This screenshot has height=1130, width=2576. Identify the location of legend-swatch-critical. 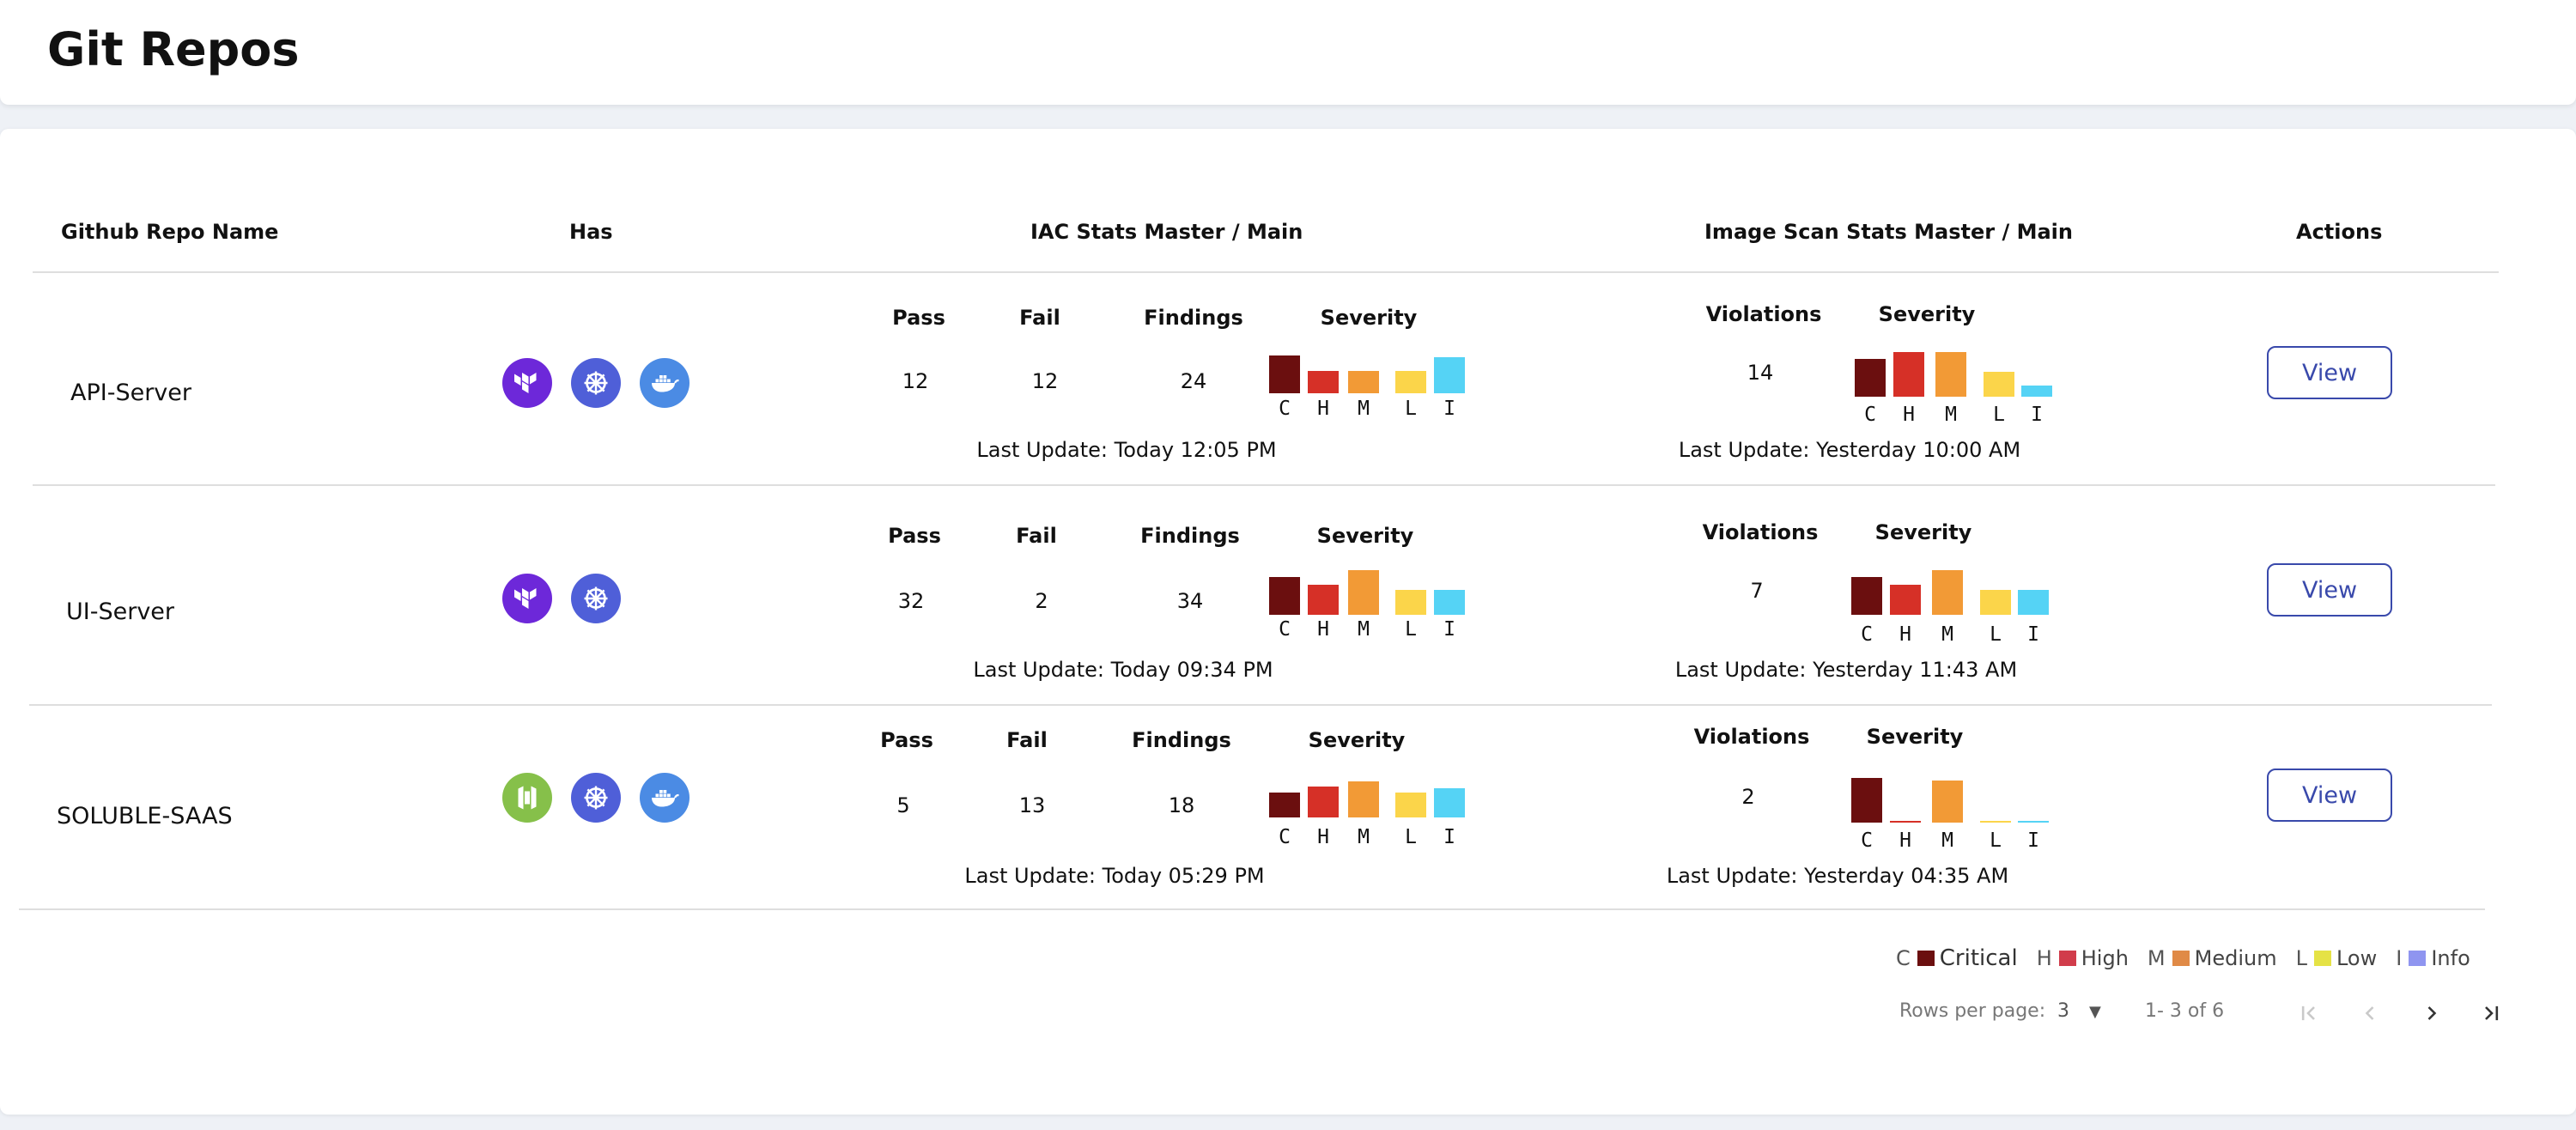
(1926, 958).